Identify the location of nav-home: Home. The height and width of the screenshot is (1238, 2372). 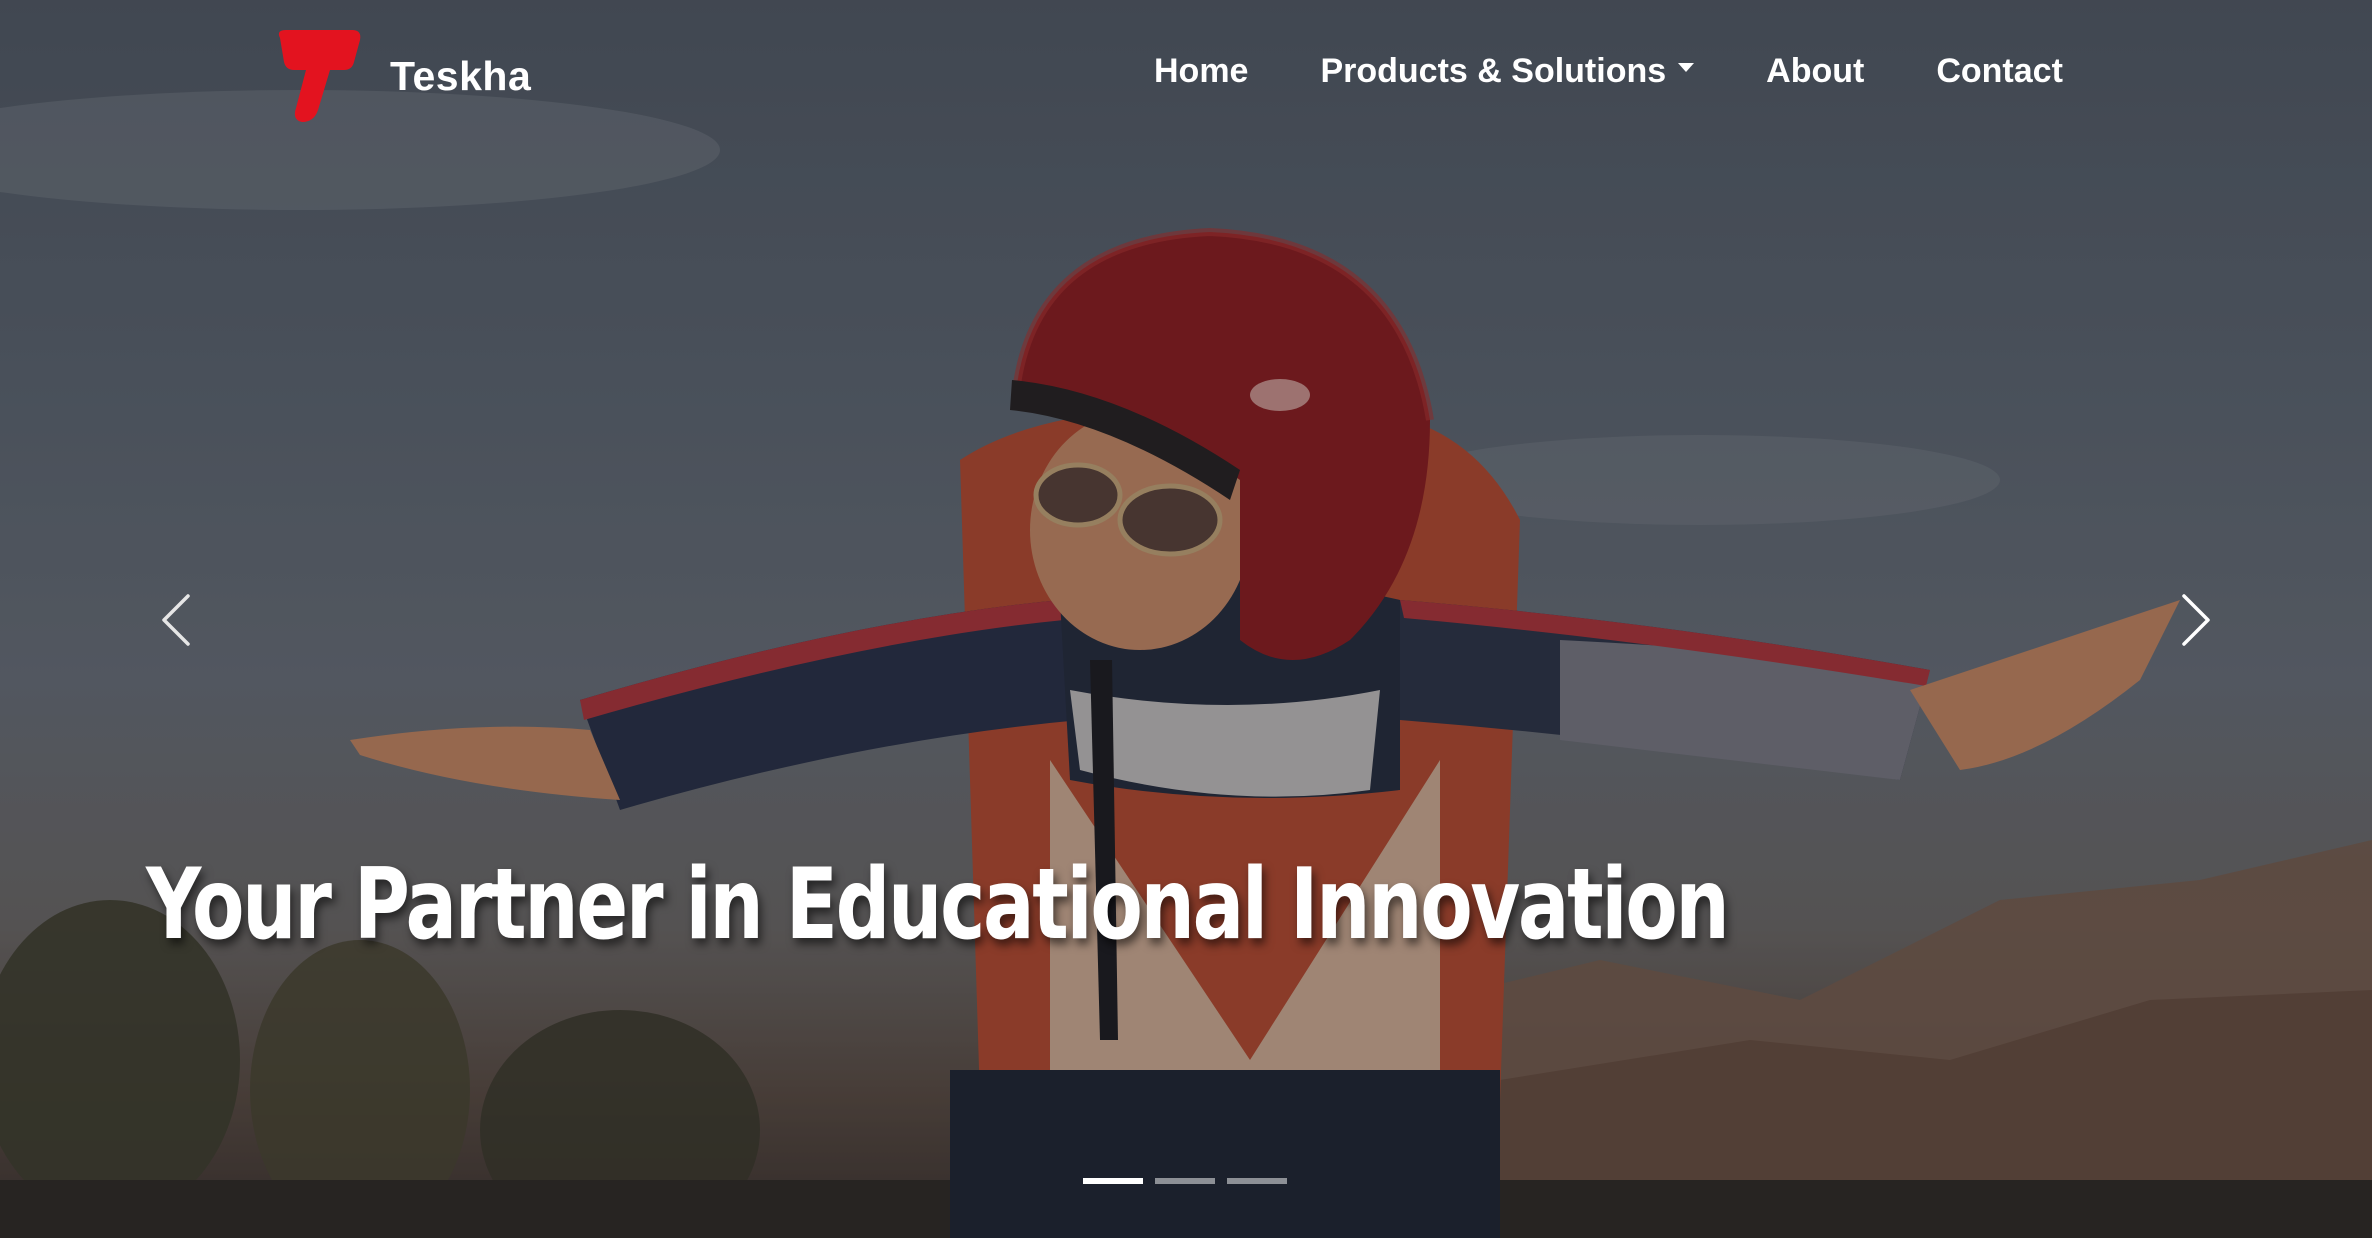
(1201, 71).